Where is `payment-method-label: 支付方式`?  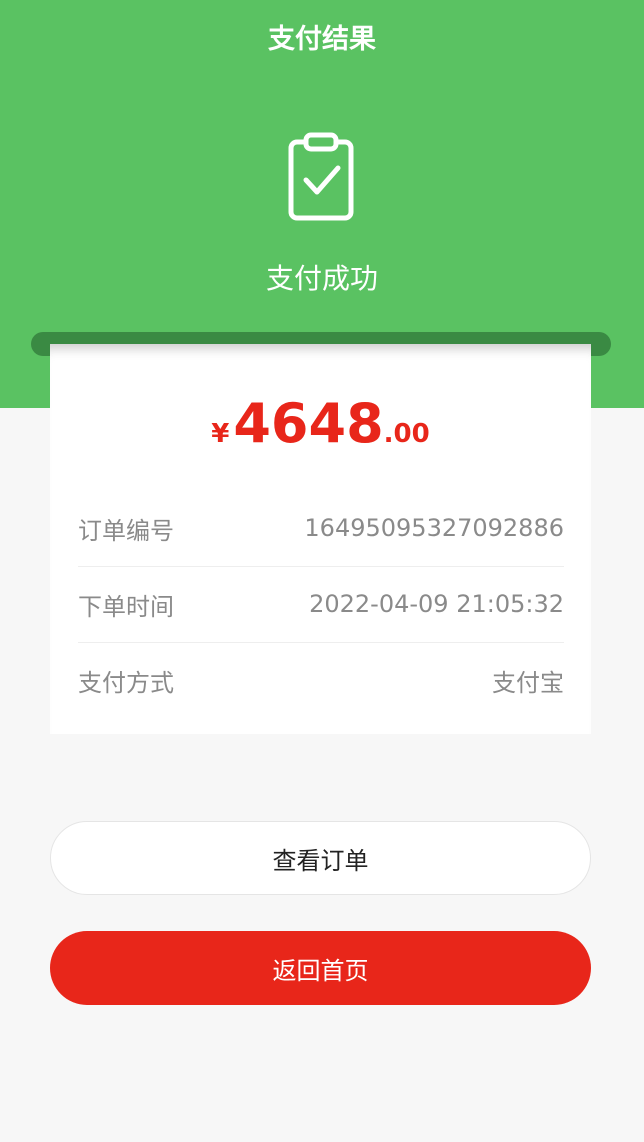 payment-method-label: 支付方式 is located at coordinates (126, 682).